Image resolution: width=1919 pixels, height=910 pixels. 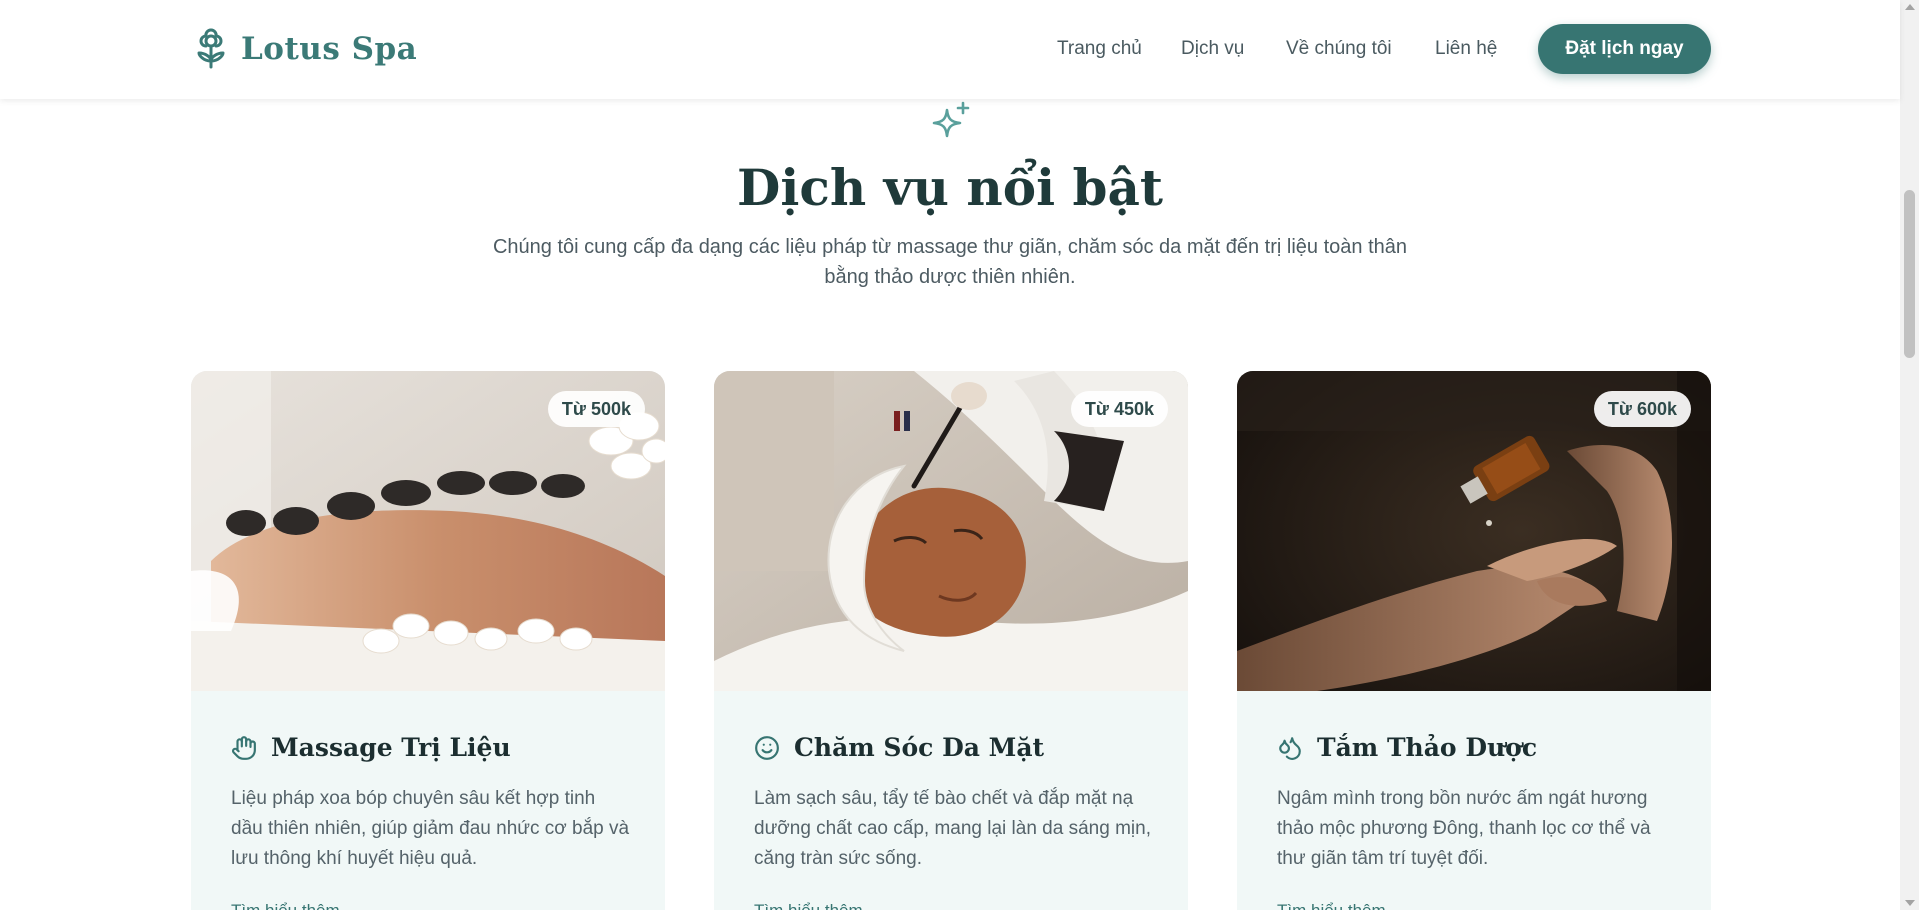 What do you see at coordinates (1119, 409) in the screenshot?
I see `price-badge: Từ 450k` at bounding box center [1119, 409].